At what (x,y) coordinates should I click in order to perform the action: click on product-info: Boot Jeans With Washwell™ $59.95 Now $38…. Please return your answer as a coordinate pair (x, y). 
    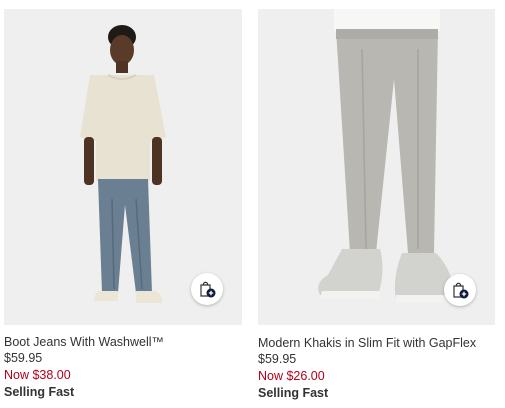
    Looking at the image, I should click on (123, 363).